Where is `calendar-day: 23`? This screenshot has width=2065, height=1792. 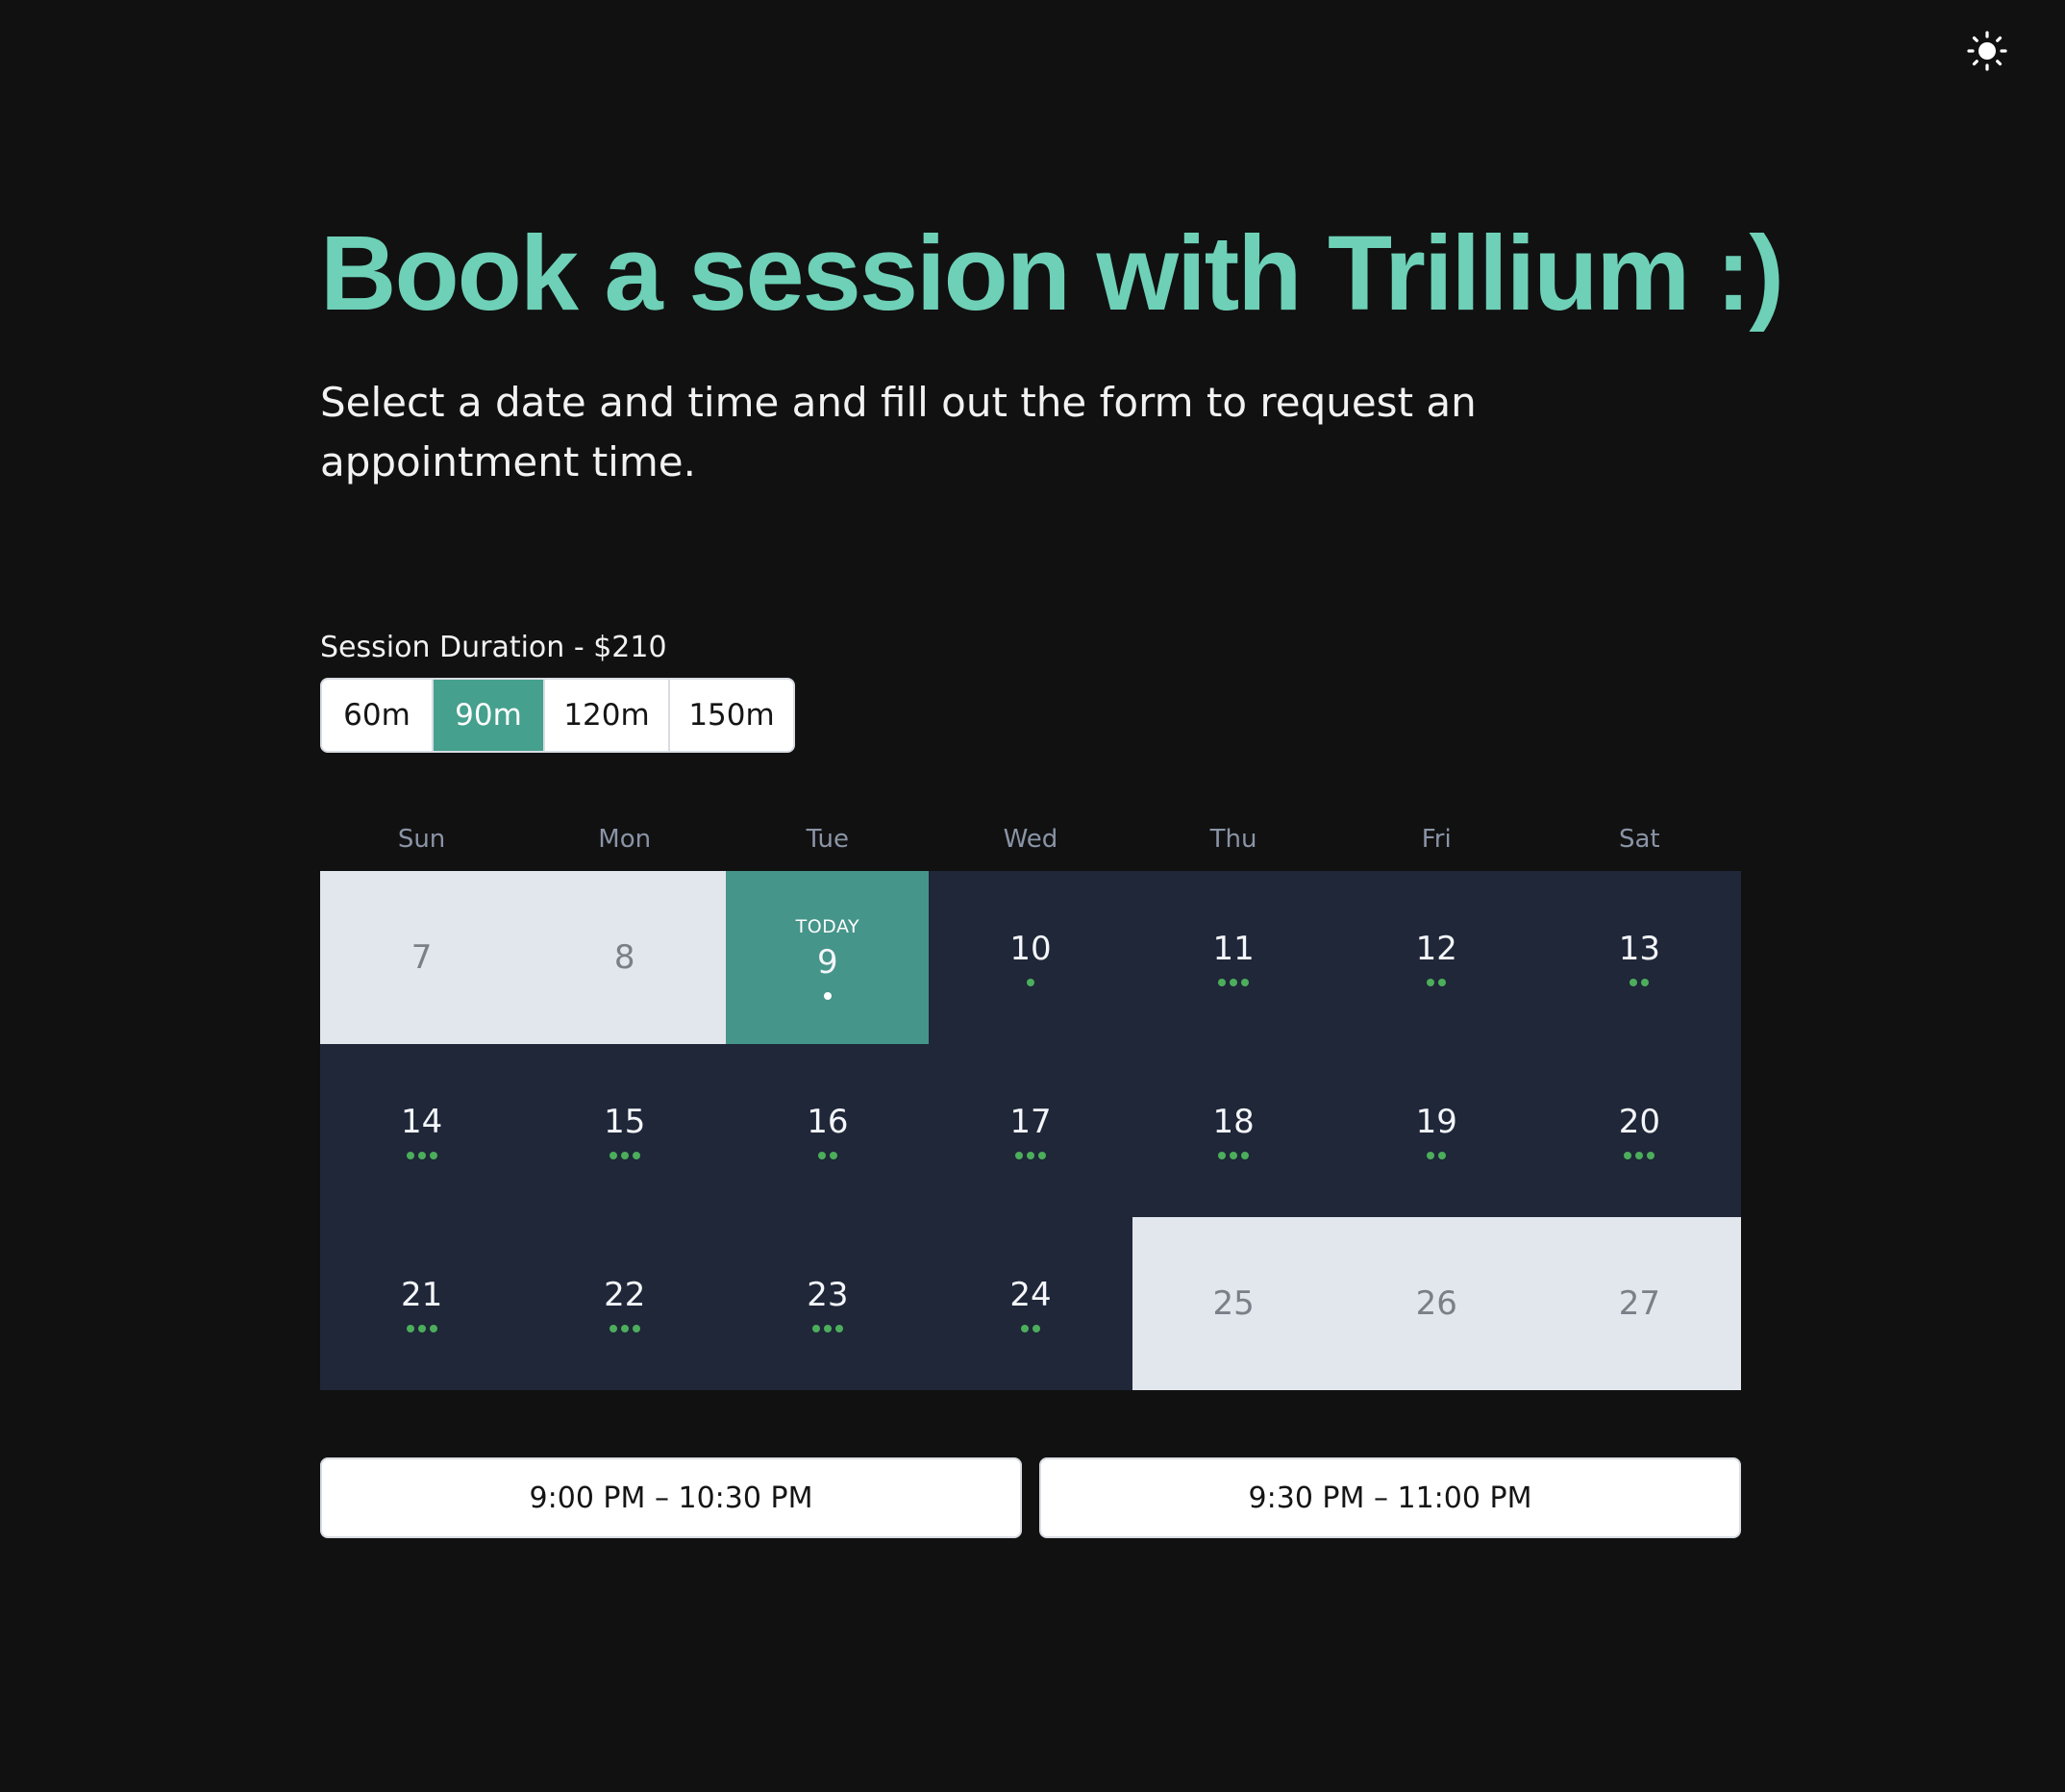 calendar-day: 23 is located at coordinates (828, 1303).